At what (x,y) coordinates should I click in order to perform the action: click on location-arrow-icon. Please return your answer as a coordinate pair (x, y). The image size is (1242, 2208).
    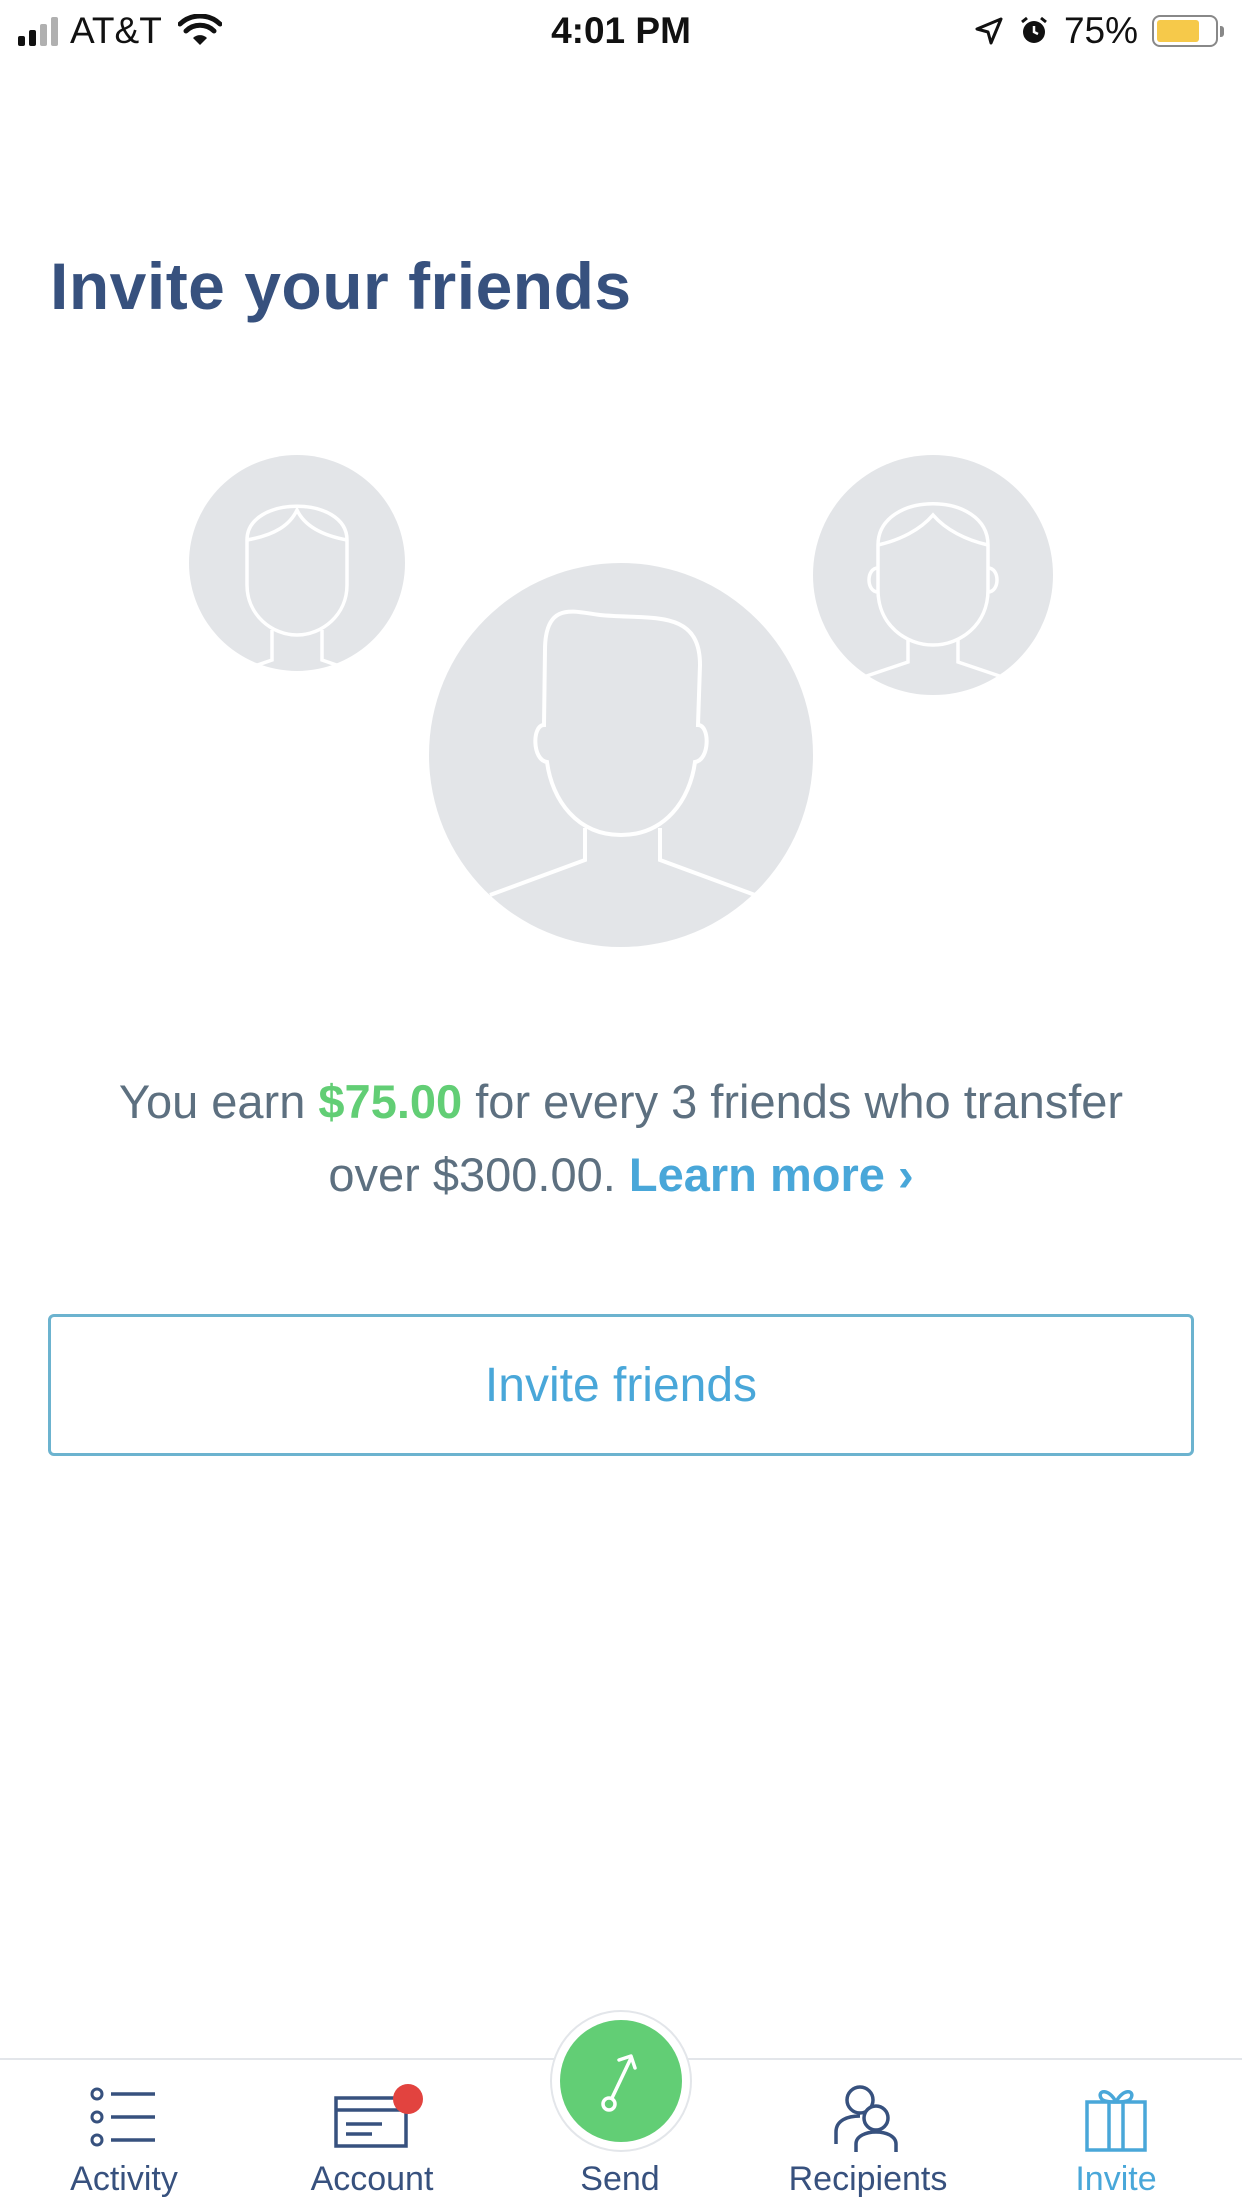
    Looking at the image, I should click on (989, 31).